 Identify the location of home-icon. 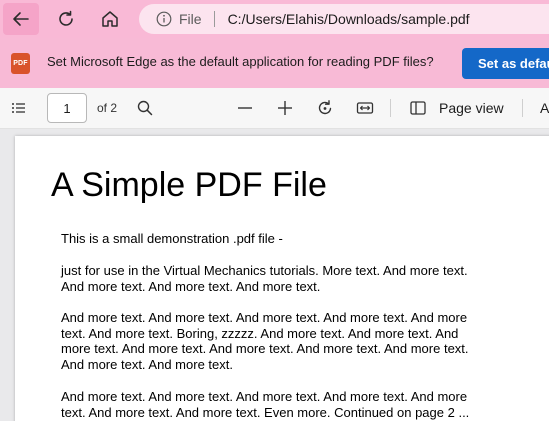
(110, 19).